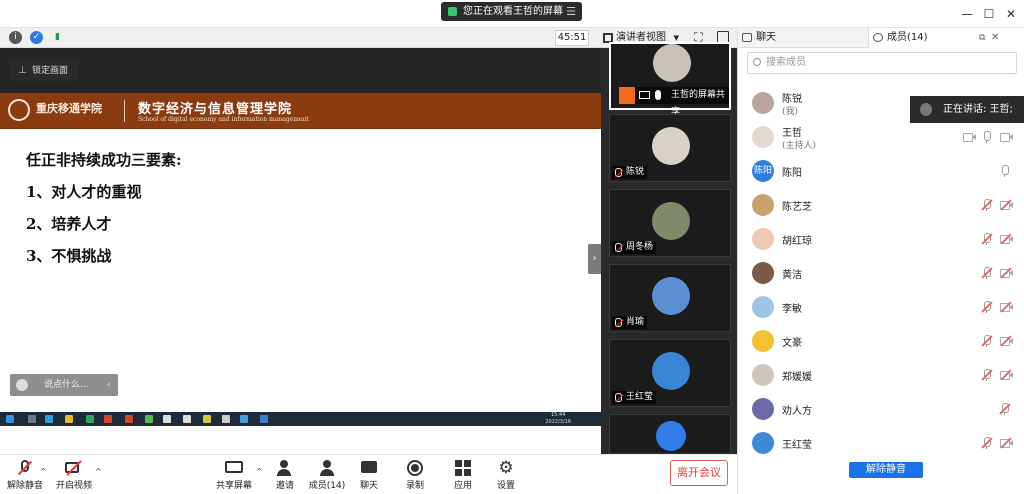  Describe the element at coordinates (284, 472) in the screenshot. I see `user-body` at that location.